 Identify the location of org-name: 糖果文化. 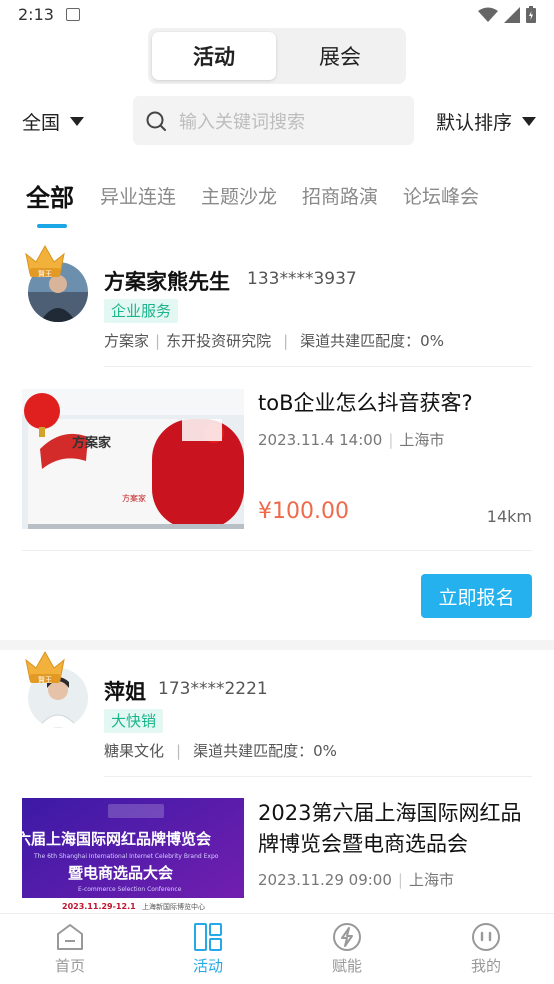
(134, 751).